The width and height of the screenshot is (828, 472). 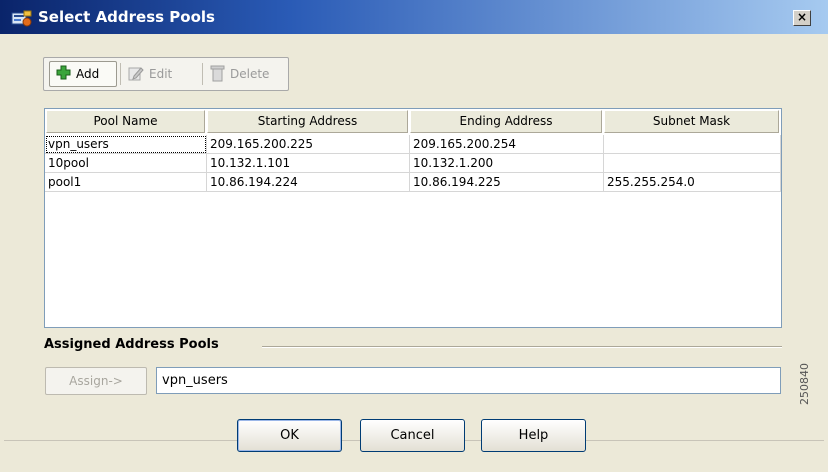 What do you see at coordinates (691, 121) in the screenshot?
I see `column-header-subnet-mask: Subnet Mask` at bounding box center [691, 121].